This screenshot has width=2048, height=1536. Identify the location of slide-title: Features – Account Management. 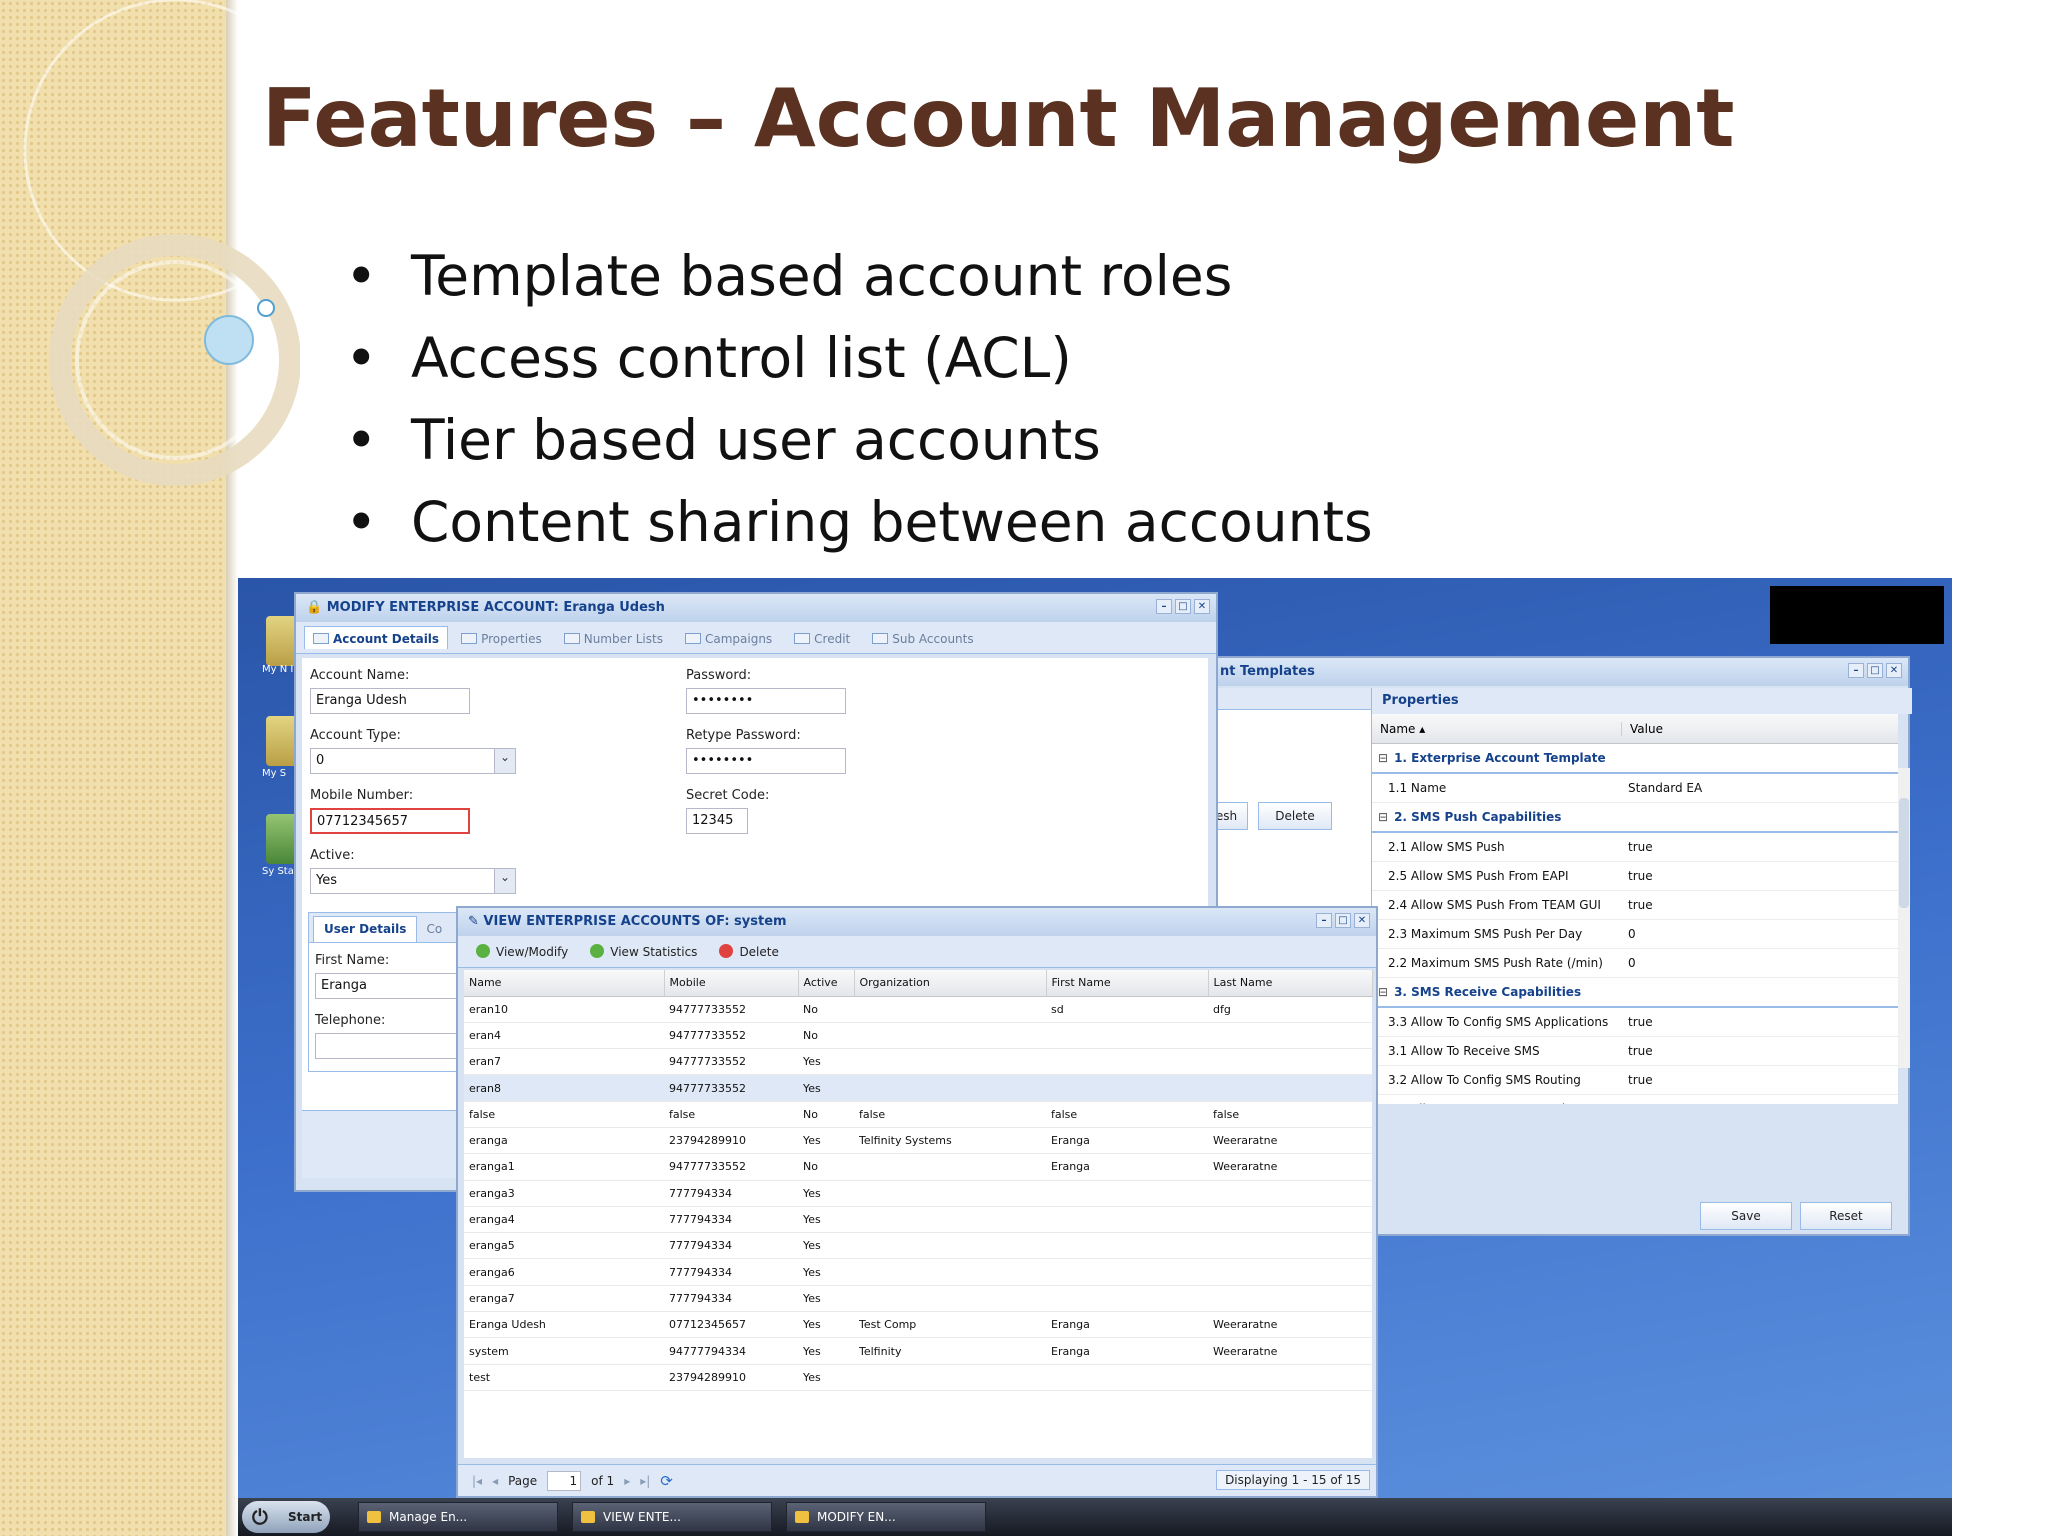
(998, 118).